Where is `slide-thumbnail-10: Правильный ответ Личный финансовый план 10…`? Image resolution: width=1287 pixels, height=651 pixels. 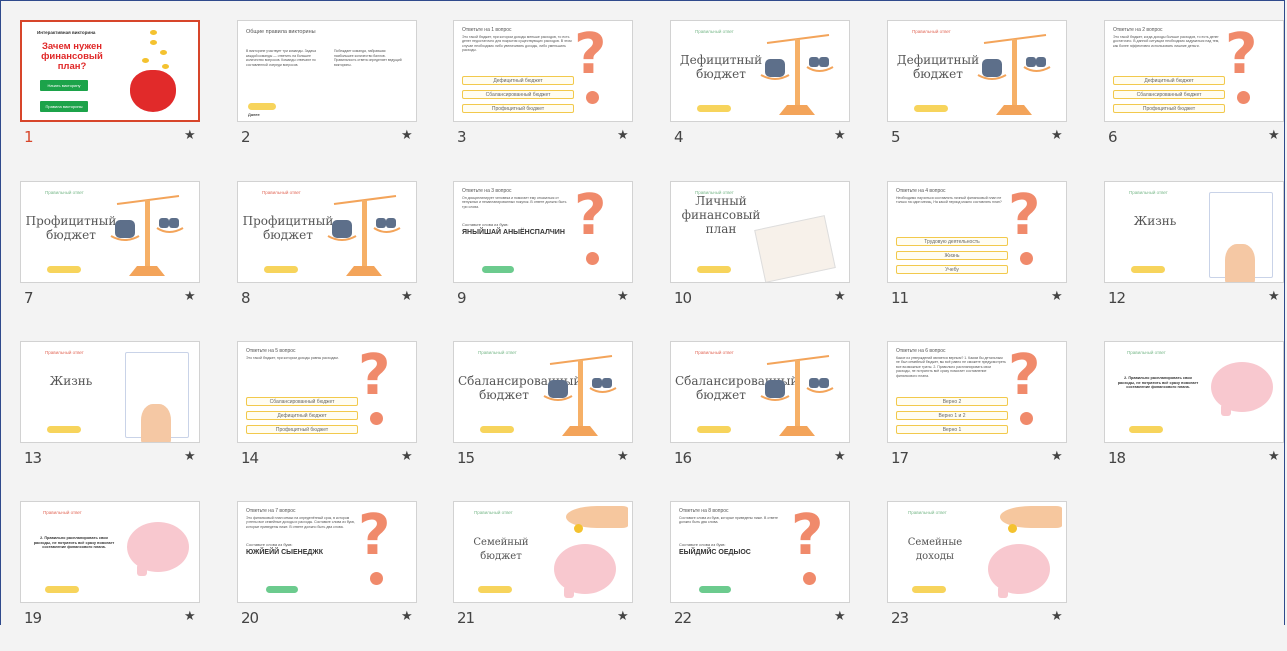 slide-thumbnail-10: Правильный ответ Личный финансовый план 10… is located at coordinates (750, 256).